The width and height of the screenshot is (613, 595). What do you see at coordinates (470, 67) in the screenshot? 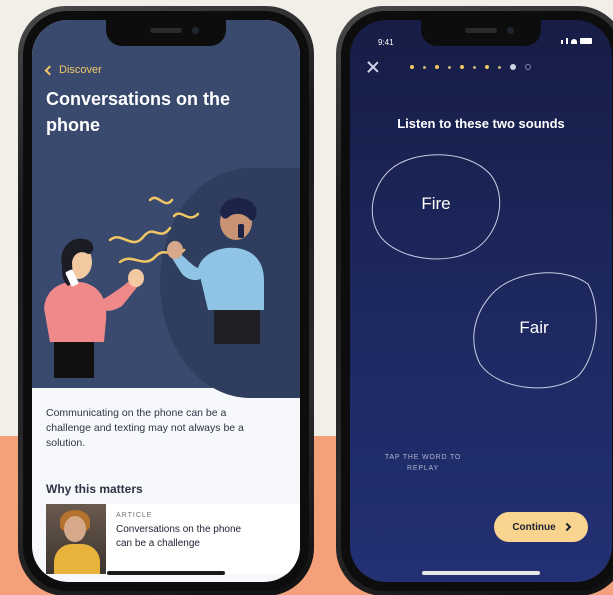
I see `lesson-progress` at bounding box center [470, 67].